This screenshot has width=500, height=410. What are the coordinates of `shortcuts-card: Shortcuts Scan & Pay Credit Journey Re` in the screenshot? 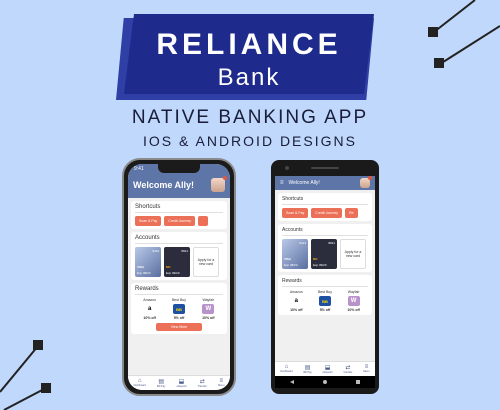 It's located at (325, 207).